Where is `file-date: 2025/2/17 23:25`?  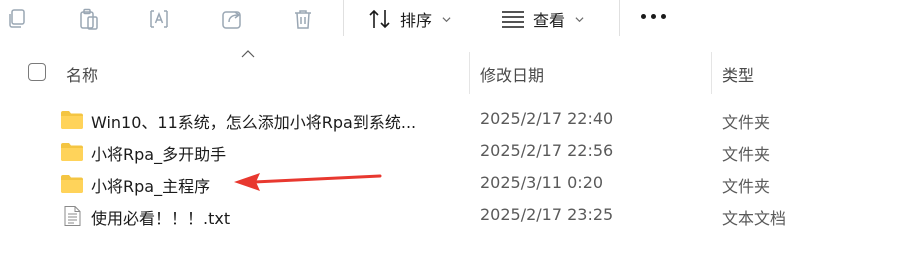
file-date: 2025/2/17 23:25 is located at coordinates (547, 214).